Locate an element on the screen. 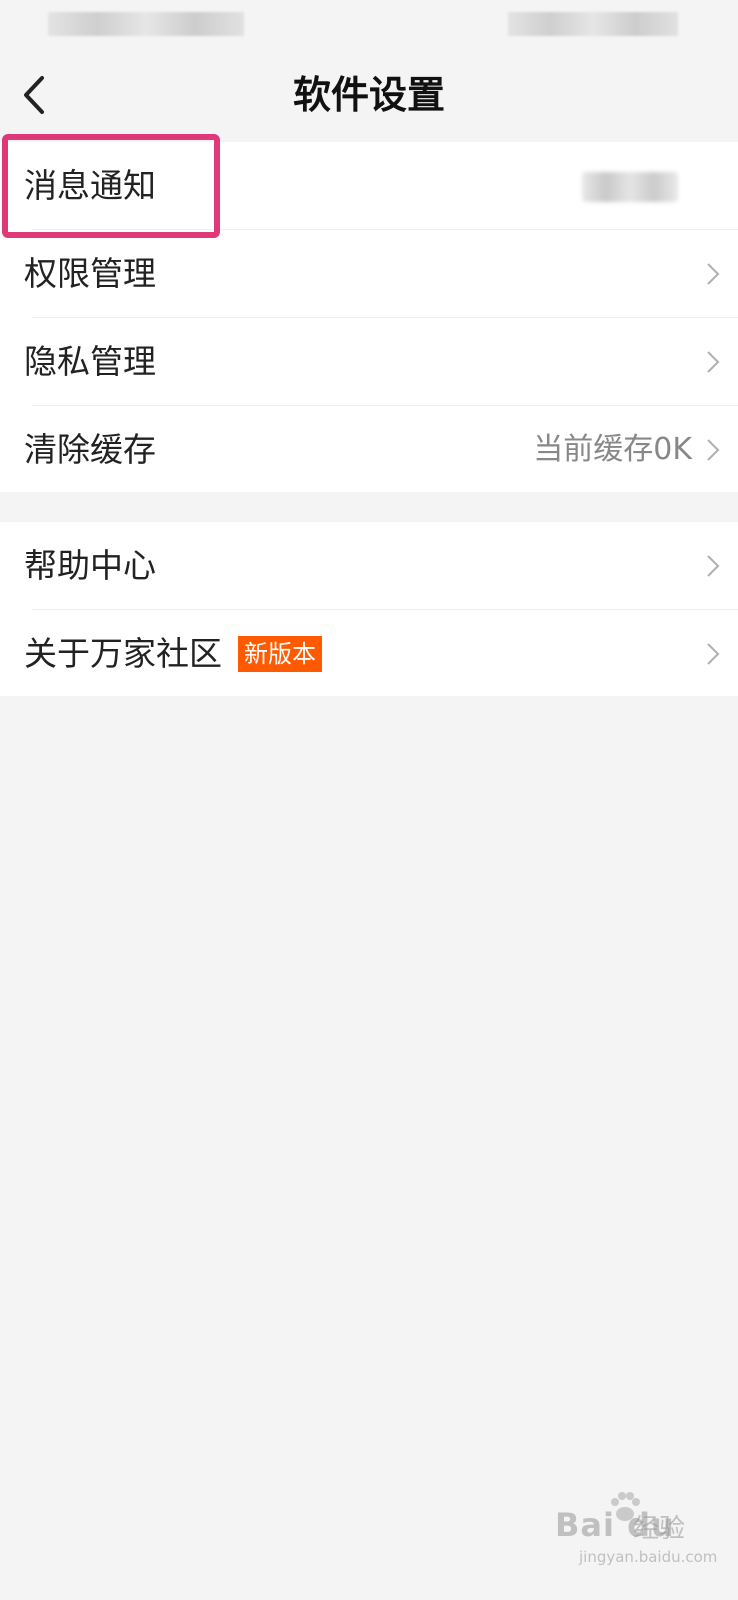 The image size is (738, 1600). settings-row-clear-cache: 清除缓存 当前缓存0K is located at coordinates (369, 450).